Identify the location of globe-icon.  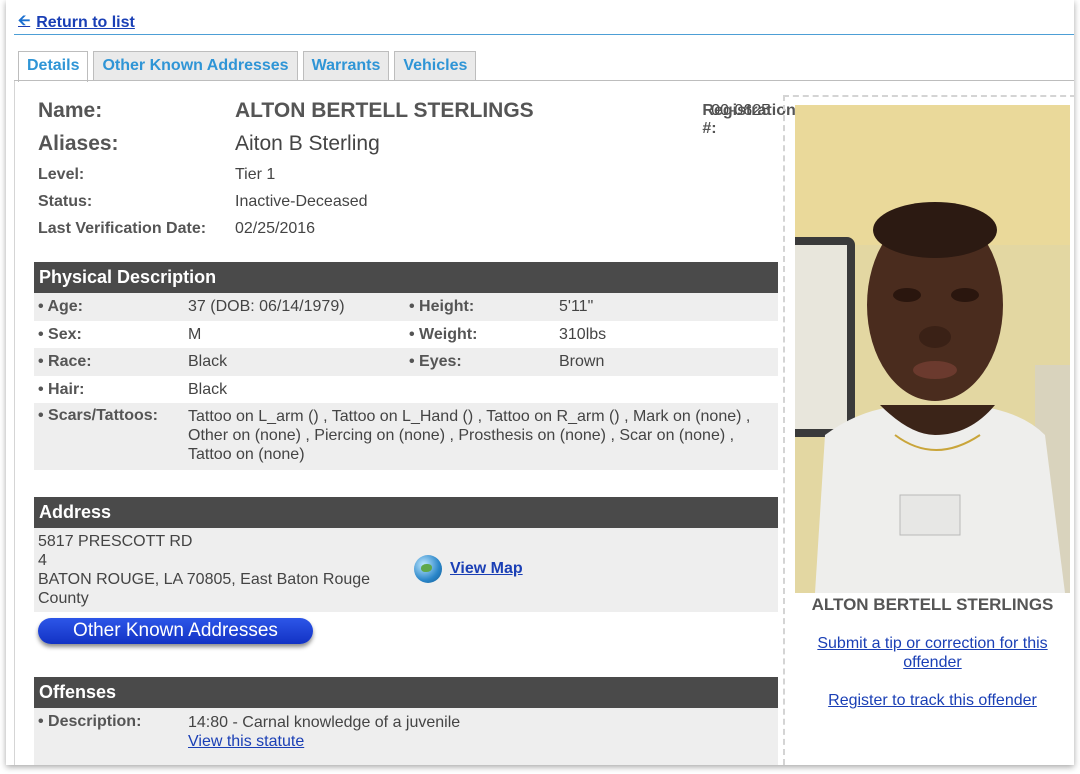
(428, 569).